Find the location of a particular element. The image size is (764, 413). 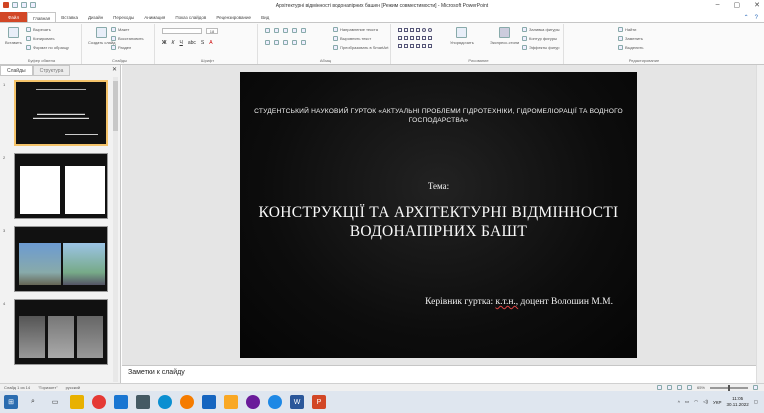

align-left-icon is located at coordinates (267, 42).